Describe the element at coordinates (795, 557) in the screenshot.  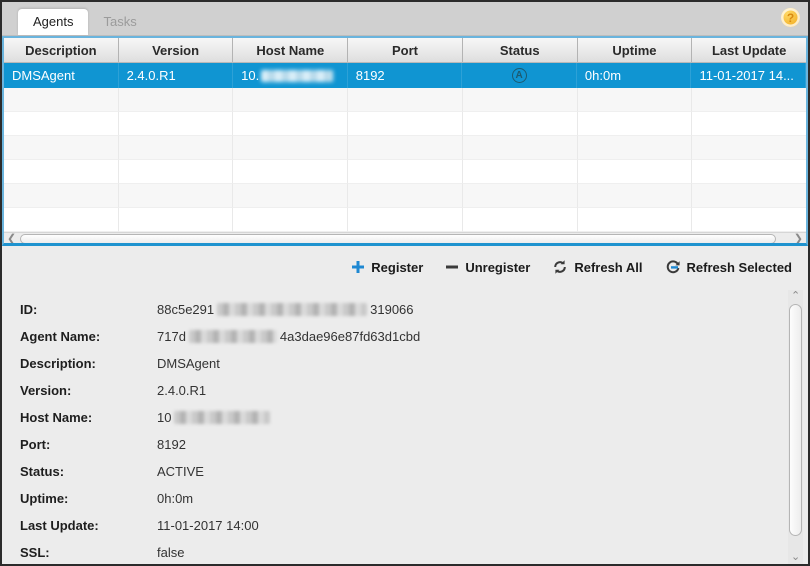
I see `scroll-down-icon: ⌄` at that location.